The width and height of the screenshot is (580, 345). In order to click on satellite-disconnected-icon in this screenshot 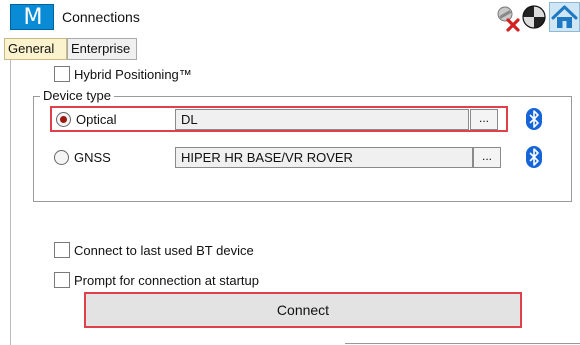, I will do `click(507, 18)`.